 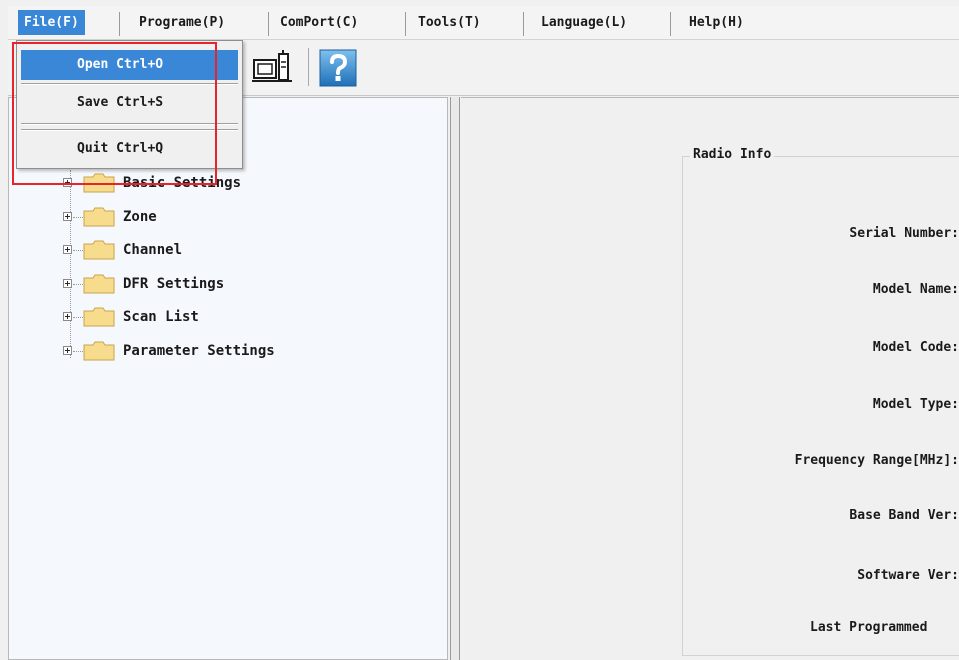 What do you see at coordinates (153, 250) in the screenshot?
I see `tree-item-label: Channel` at bounding box center [153, 250].